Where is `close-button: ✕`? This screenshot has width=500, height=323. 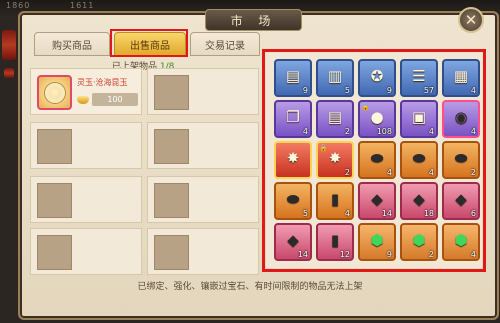 close-button: ✕ is located at coordinates (471, 20).